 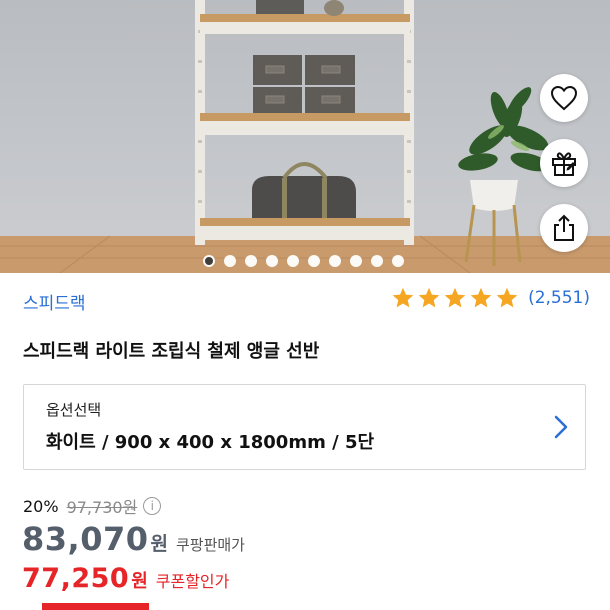 I want to click on gift-button, so click(x=564, y=163).